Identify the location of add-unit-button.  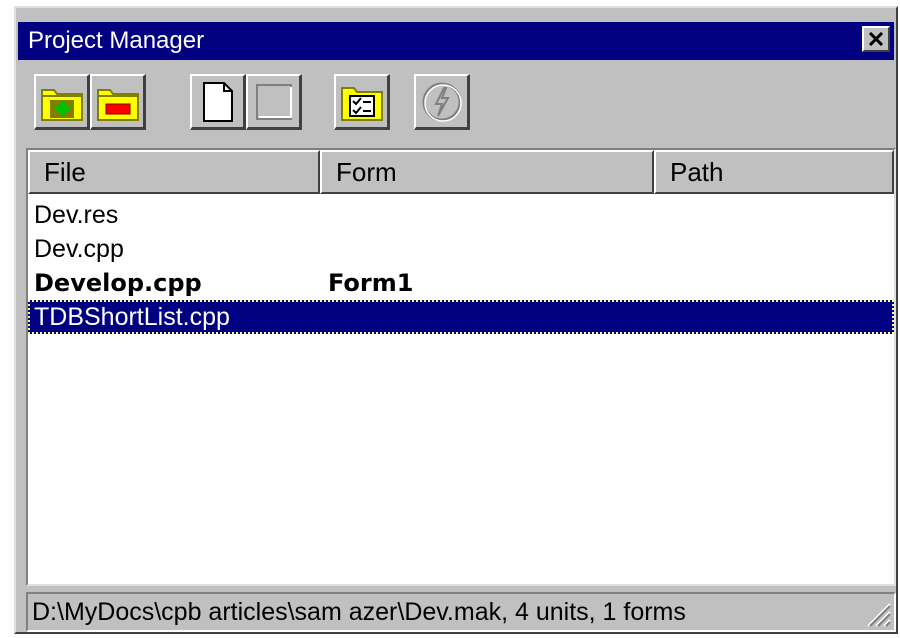
(62, 102).